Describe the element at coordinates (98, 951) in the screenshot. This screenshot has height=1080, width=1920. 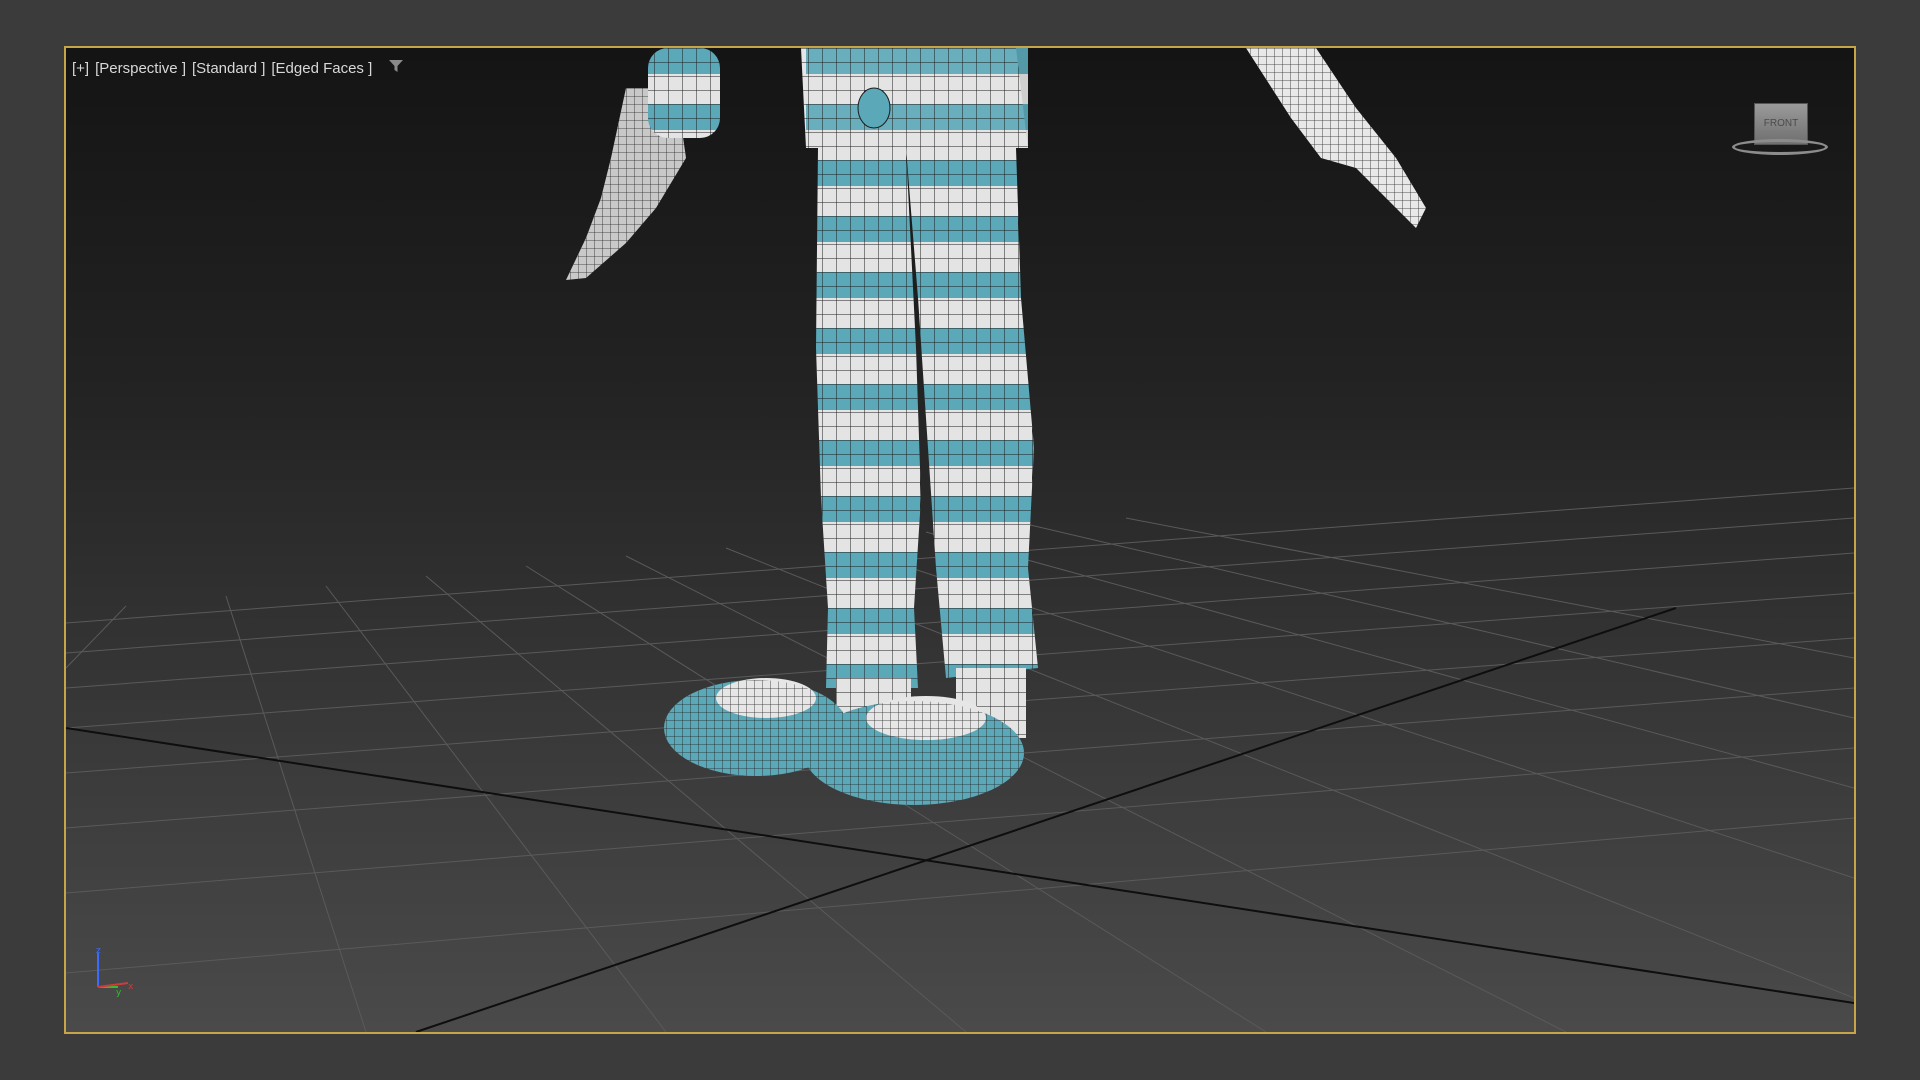
I see `axis-z-label: z` at that location.